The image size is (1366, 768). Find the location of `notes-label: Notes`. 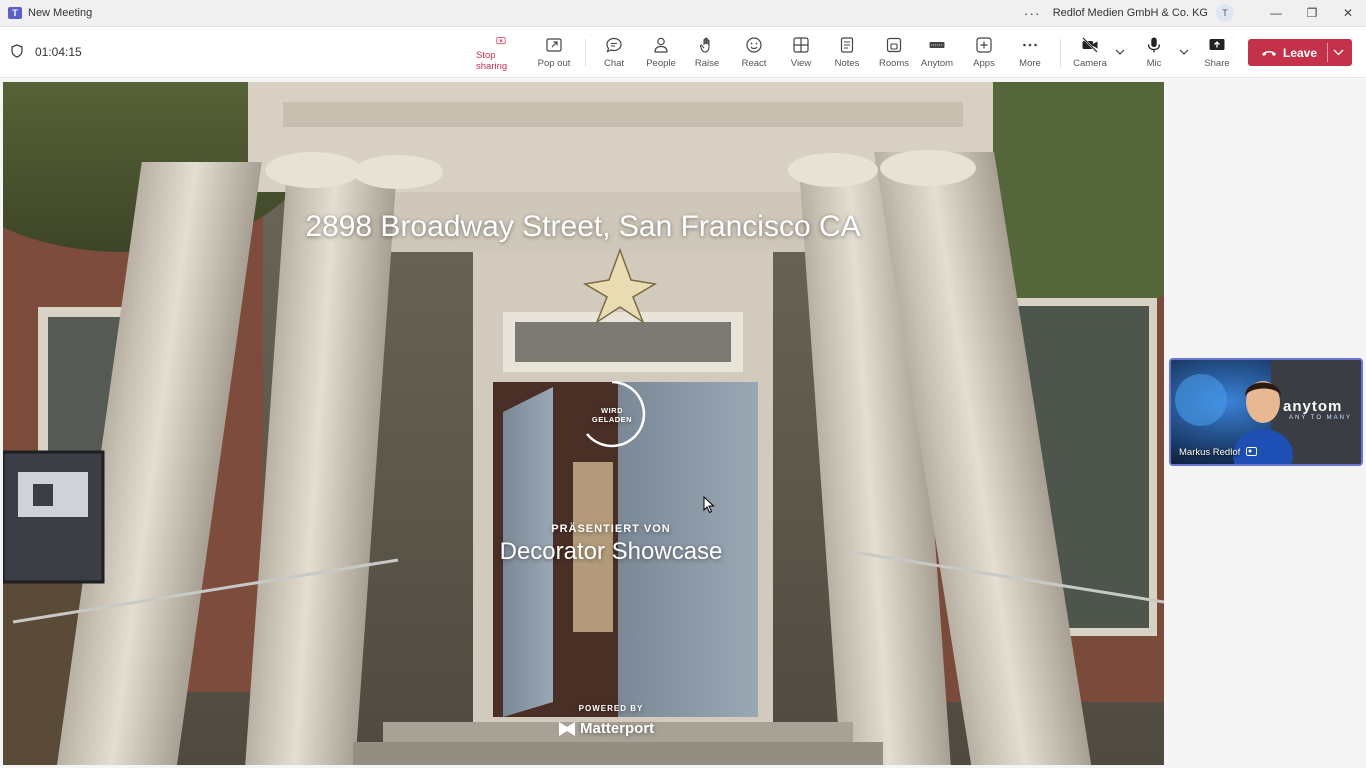

notes-label: Notes is located at coordinates (847, 63).